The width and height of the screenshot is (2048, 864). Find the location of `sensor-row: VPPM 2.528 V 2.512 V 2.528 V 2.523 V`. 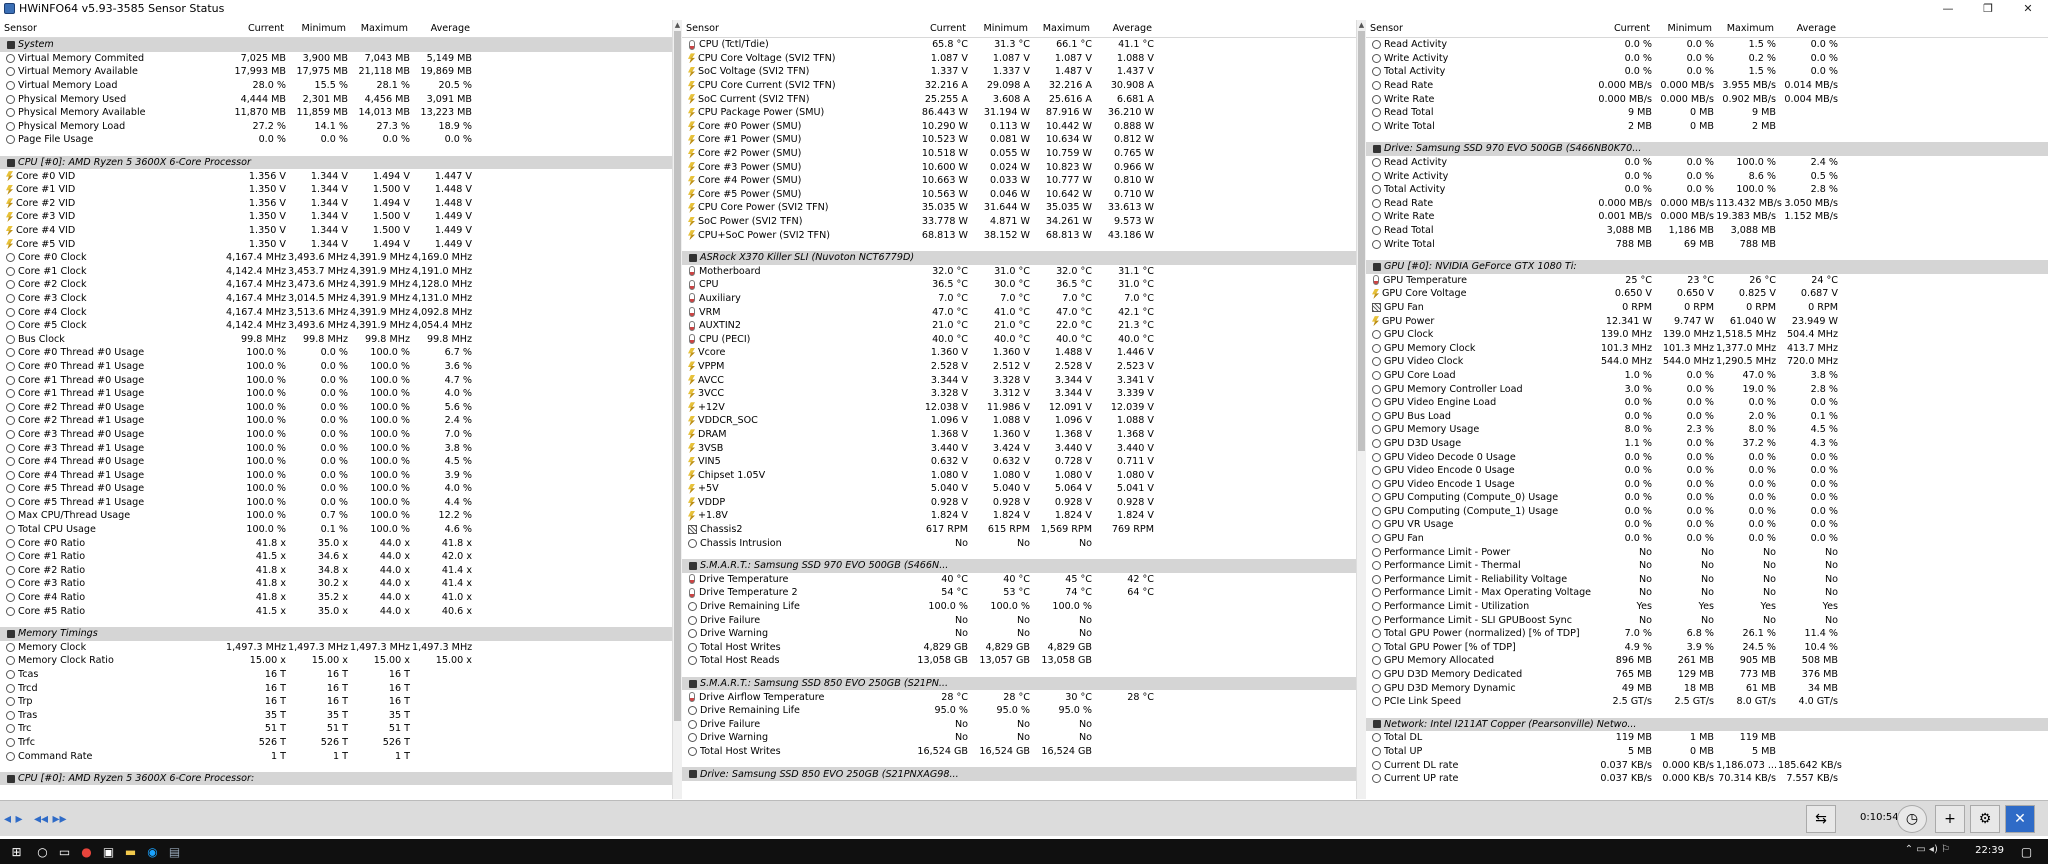

sensor-row: VPPM 2.528 V 2.512 V 2.528 V 2.523 V is located at coordinates (1019, 367).